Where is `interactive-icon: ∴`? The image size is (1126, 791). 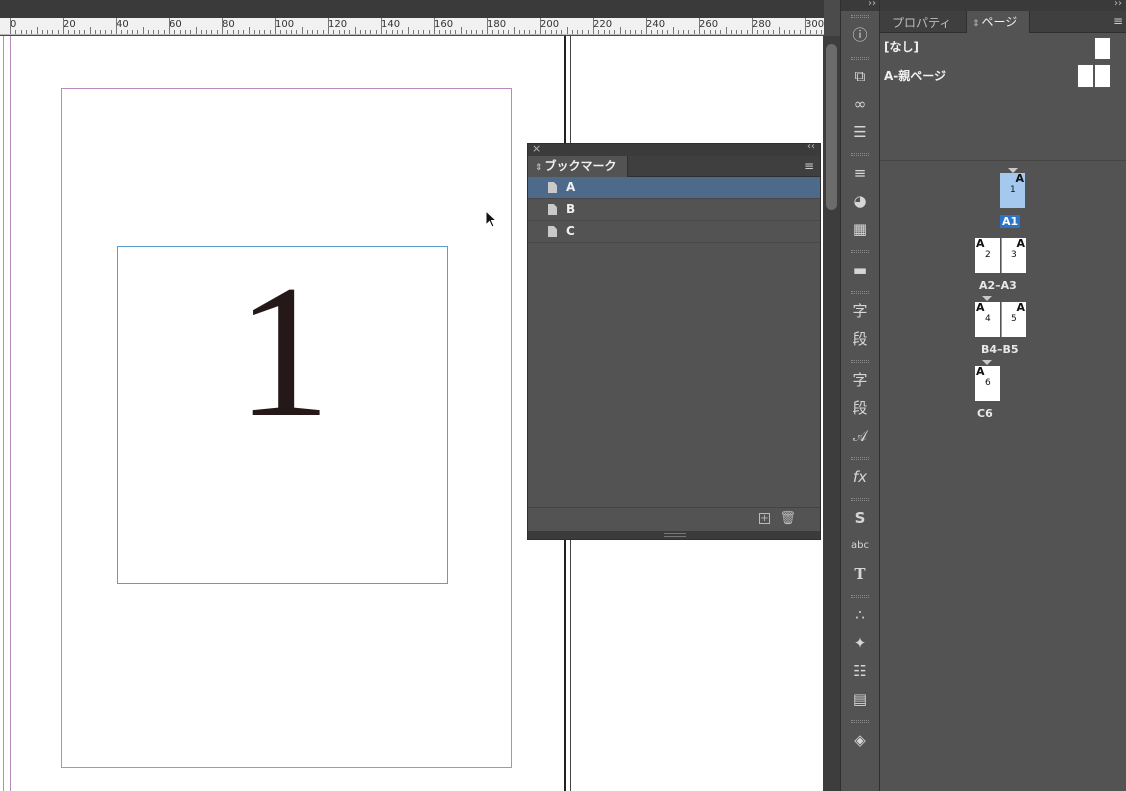 interactive-icon: ∴ is located at coordinates (860, 615).